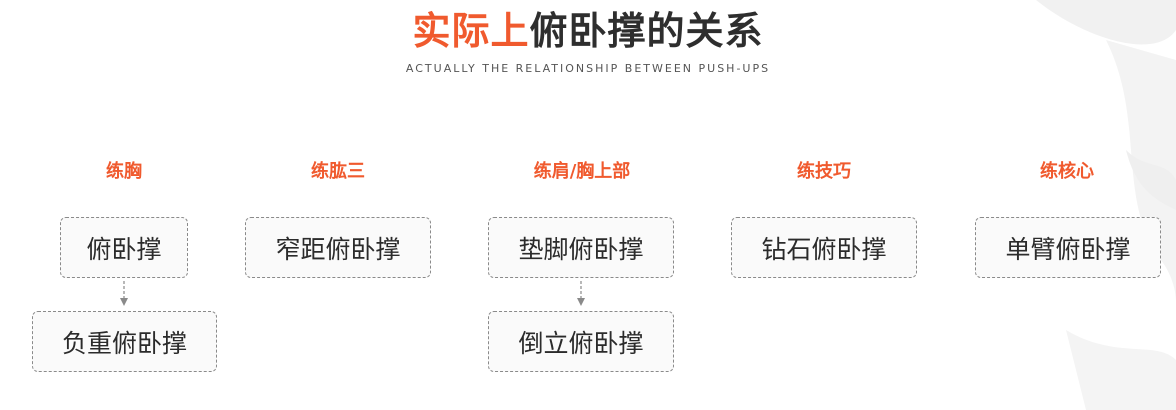 The image size is (1176, 410). Describe the element at coordinates (582, 171) in the screenshot. I see `column-heading-shoulders-upper-chest: 练肩/胸上部` at that location.